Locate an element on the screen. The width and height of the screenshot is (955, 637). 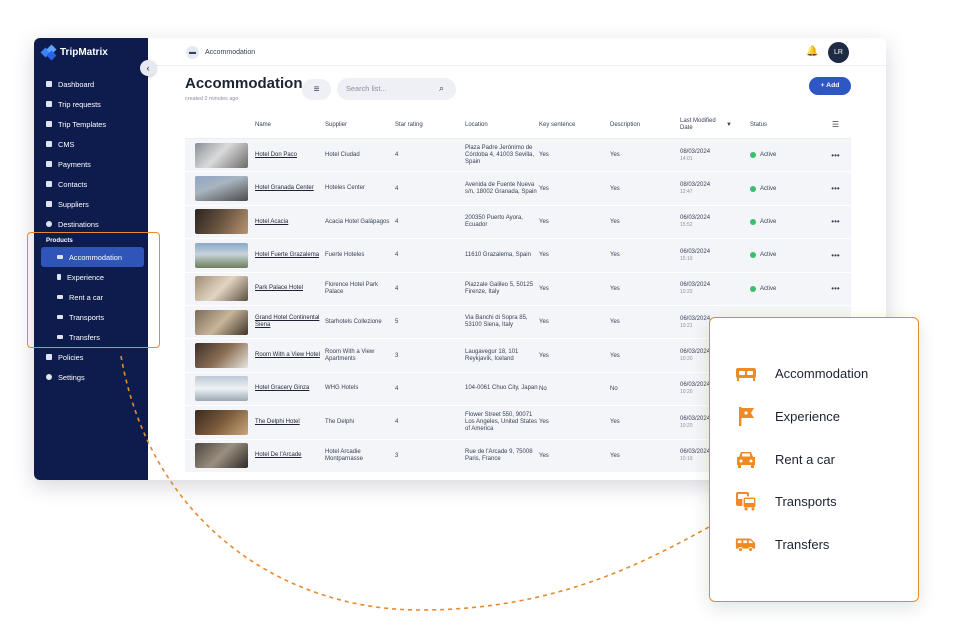
modified-date: 08/03/2024 is located at coordinates (695, 185).